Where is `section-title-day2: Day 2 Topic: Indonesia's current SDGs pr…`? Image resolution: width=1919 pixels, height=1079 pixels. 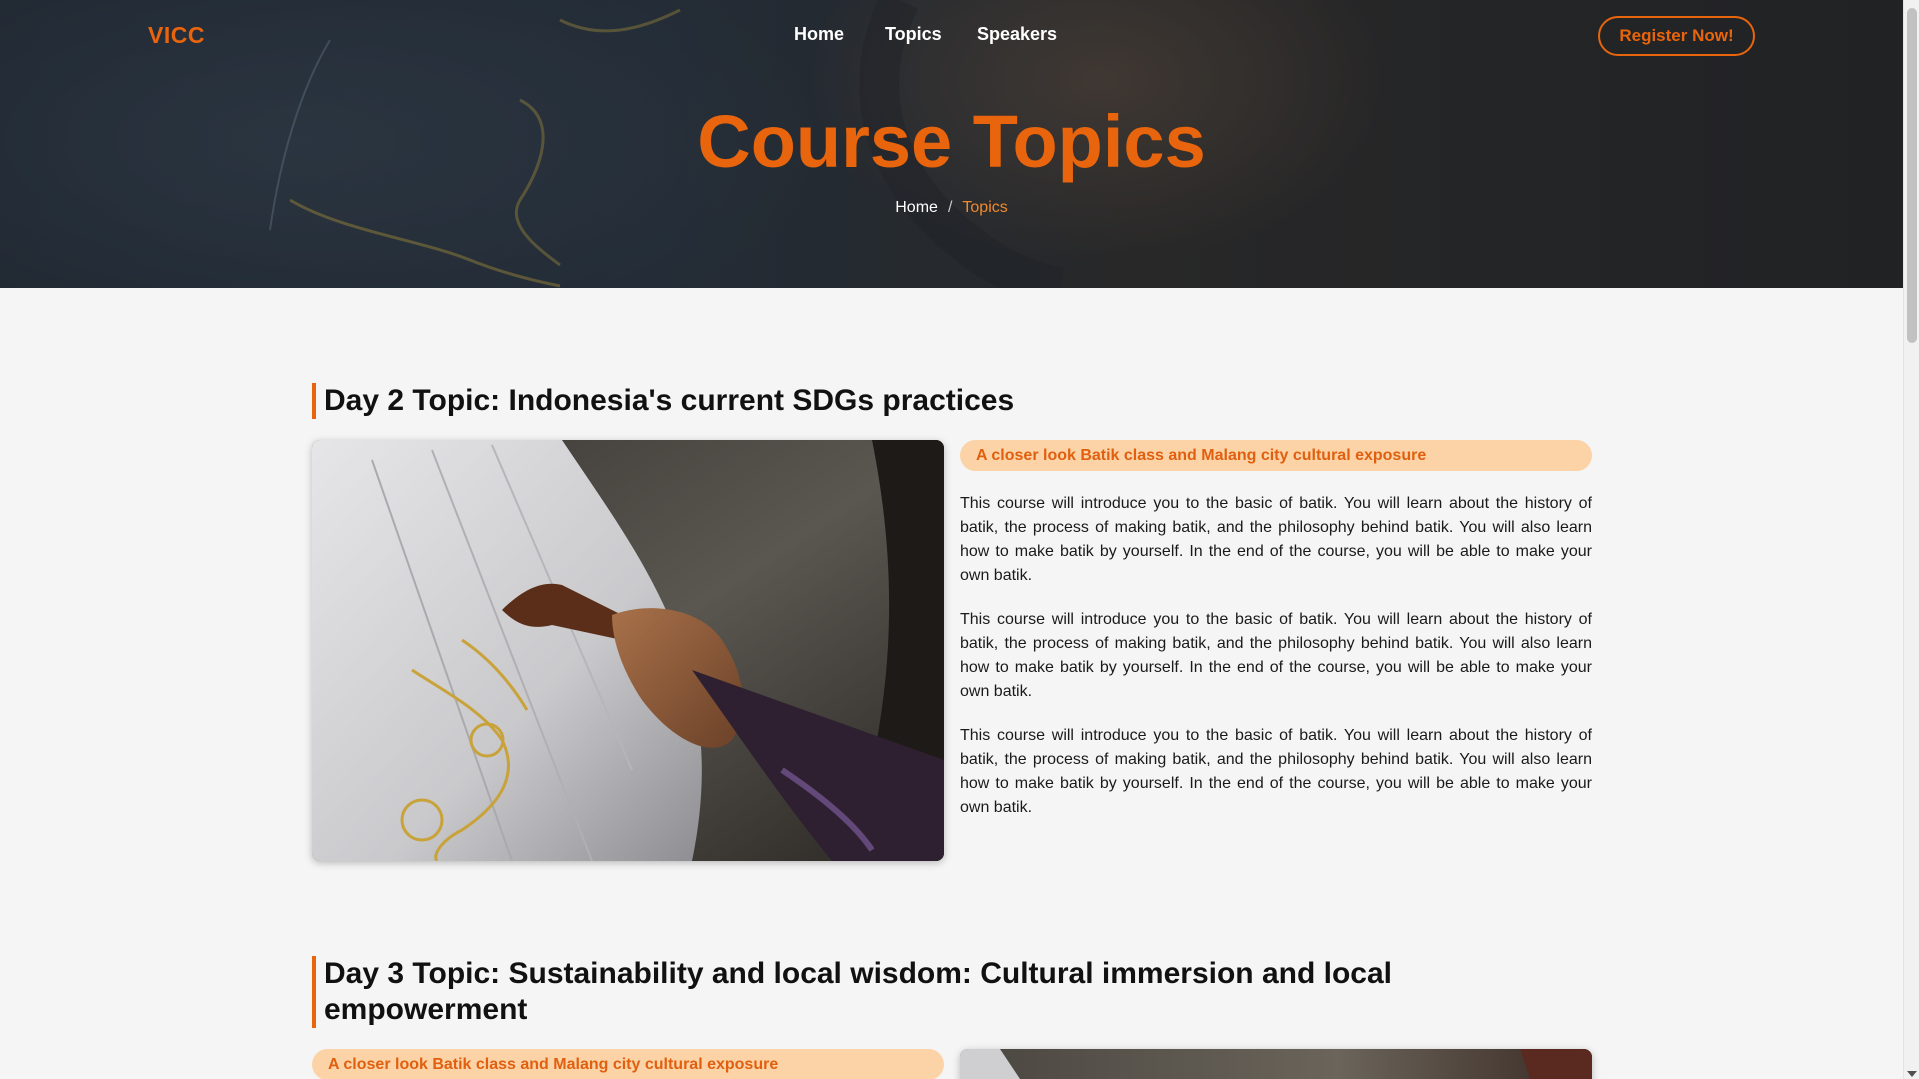 section-title-day2: Day 2 Topic: Indonesia's current SDGs pr… is located at coordinates (663, 401).